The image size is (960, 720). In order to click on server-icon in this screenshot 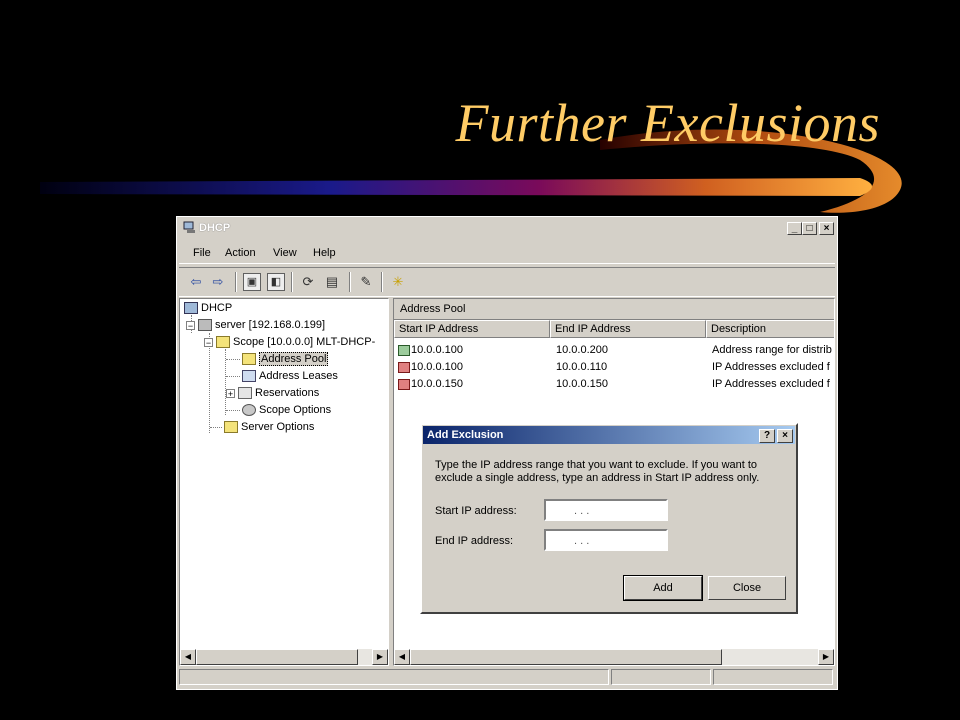, I will do `click(205, 325)`.